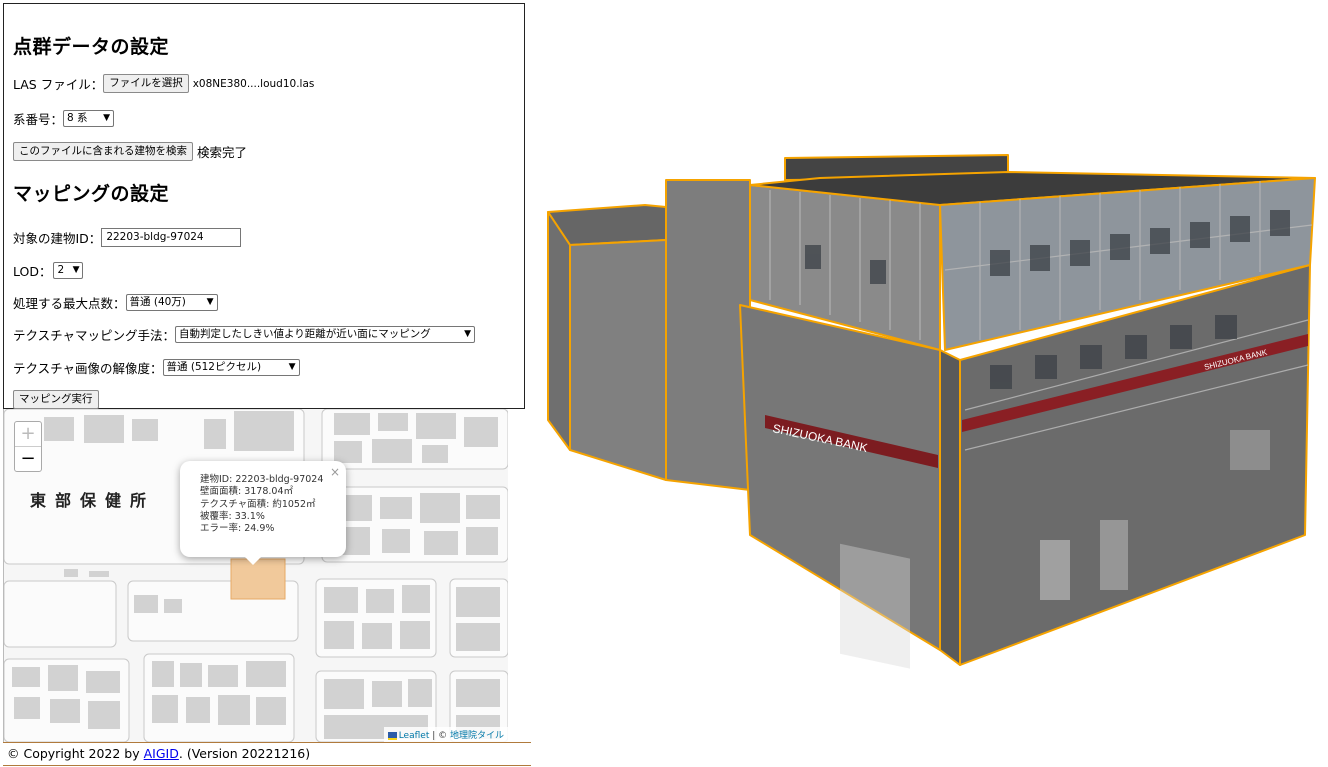 The height and width of the screenshot is (767, 1328). I want to click on lod-select: 2 ▼, so click(68, 270).